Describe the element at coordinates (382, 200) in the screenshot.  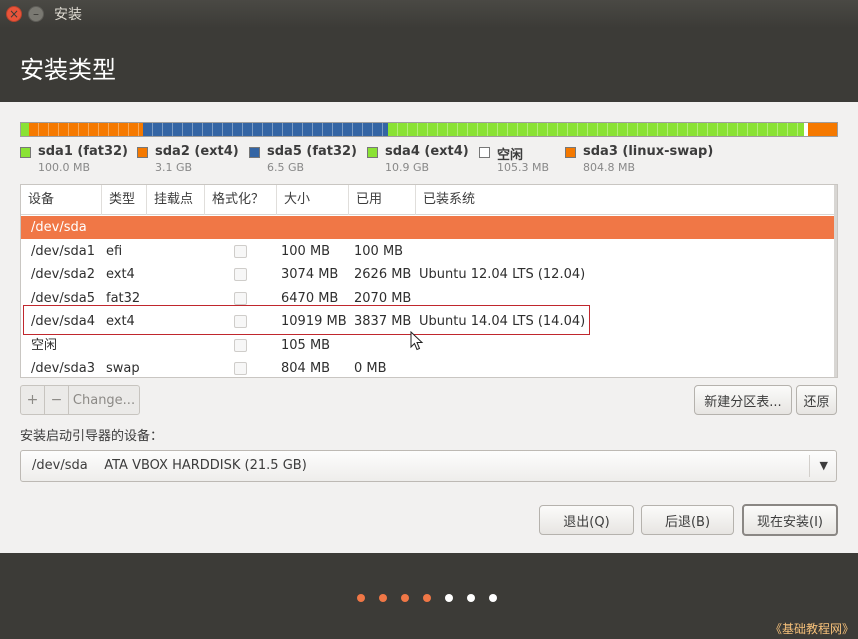
I see `column-header: 已用` at that location.